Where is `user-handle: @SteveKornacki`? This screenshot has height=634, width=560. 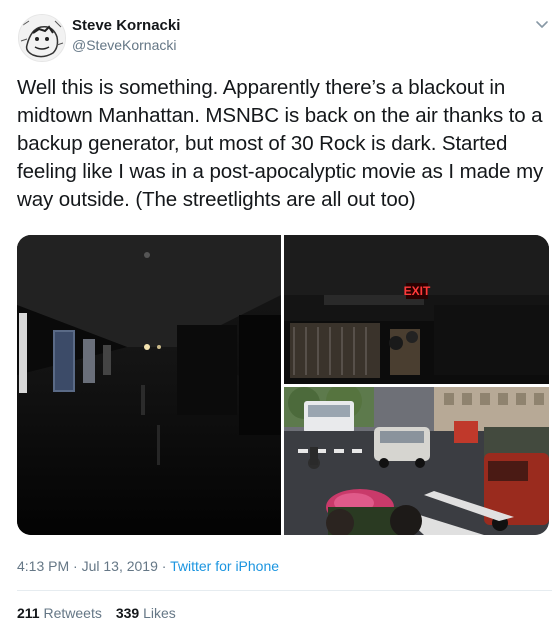 user-handle: @SteveKornacki is located at coordinates (124, 45).